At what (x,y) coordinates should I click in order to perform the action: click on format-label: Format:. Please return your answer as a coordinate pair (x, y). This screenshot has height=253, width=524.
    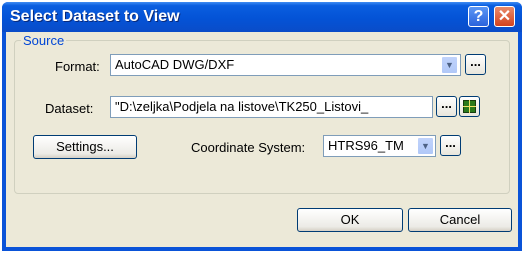
    Looking at the image, I should click on (77, 66).